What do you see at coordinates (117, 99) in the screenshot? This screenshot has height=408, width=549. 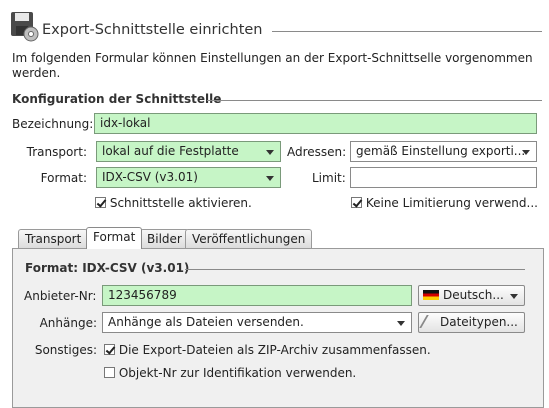 I see `config-section-title: Konfiguration der Schnittstelle` at bounding box center [117, 99].